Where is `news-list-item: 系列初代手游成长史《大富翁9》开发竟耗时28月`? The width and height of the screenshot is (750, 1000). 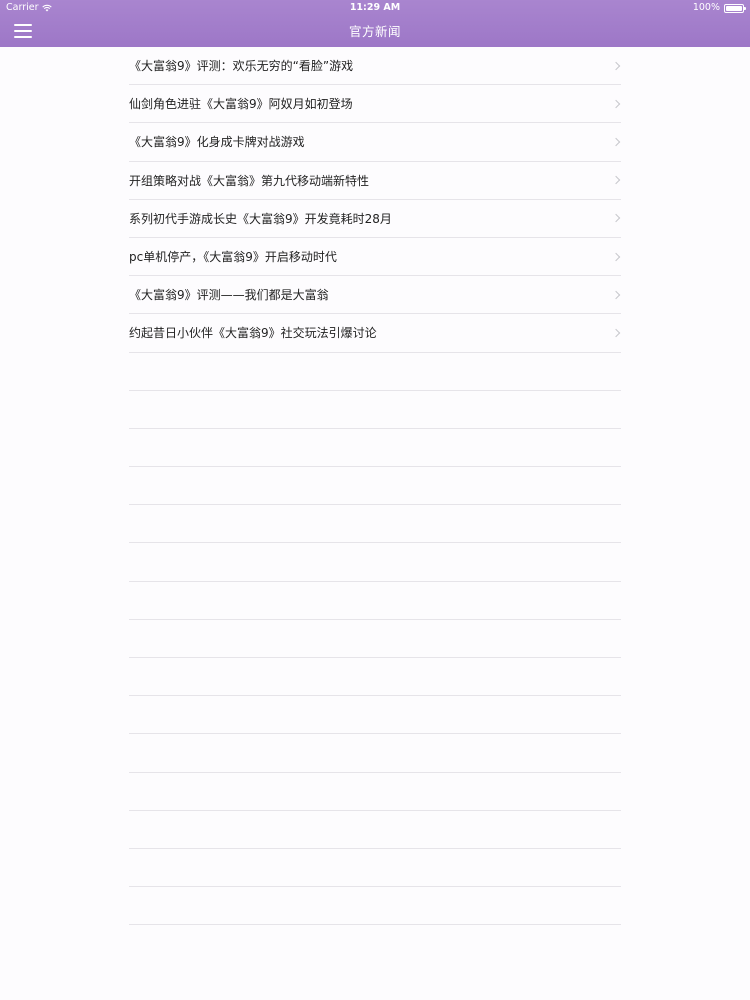
news-list-item: 系列初代手游成长史《大富翁9》开发竟耗时28月 is located at coordinates (375, 219).